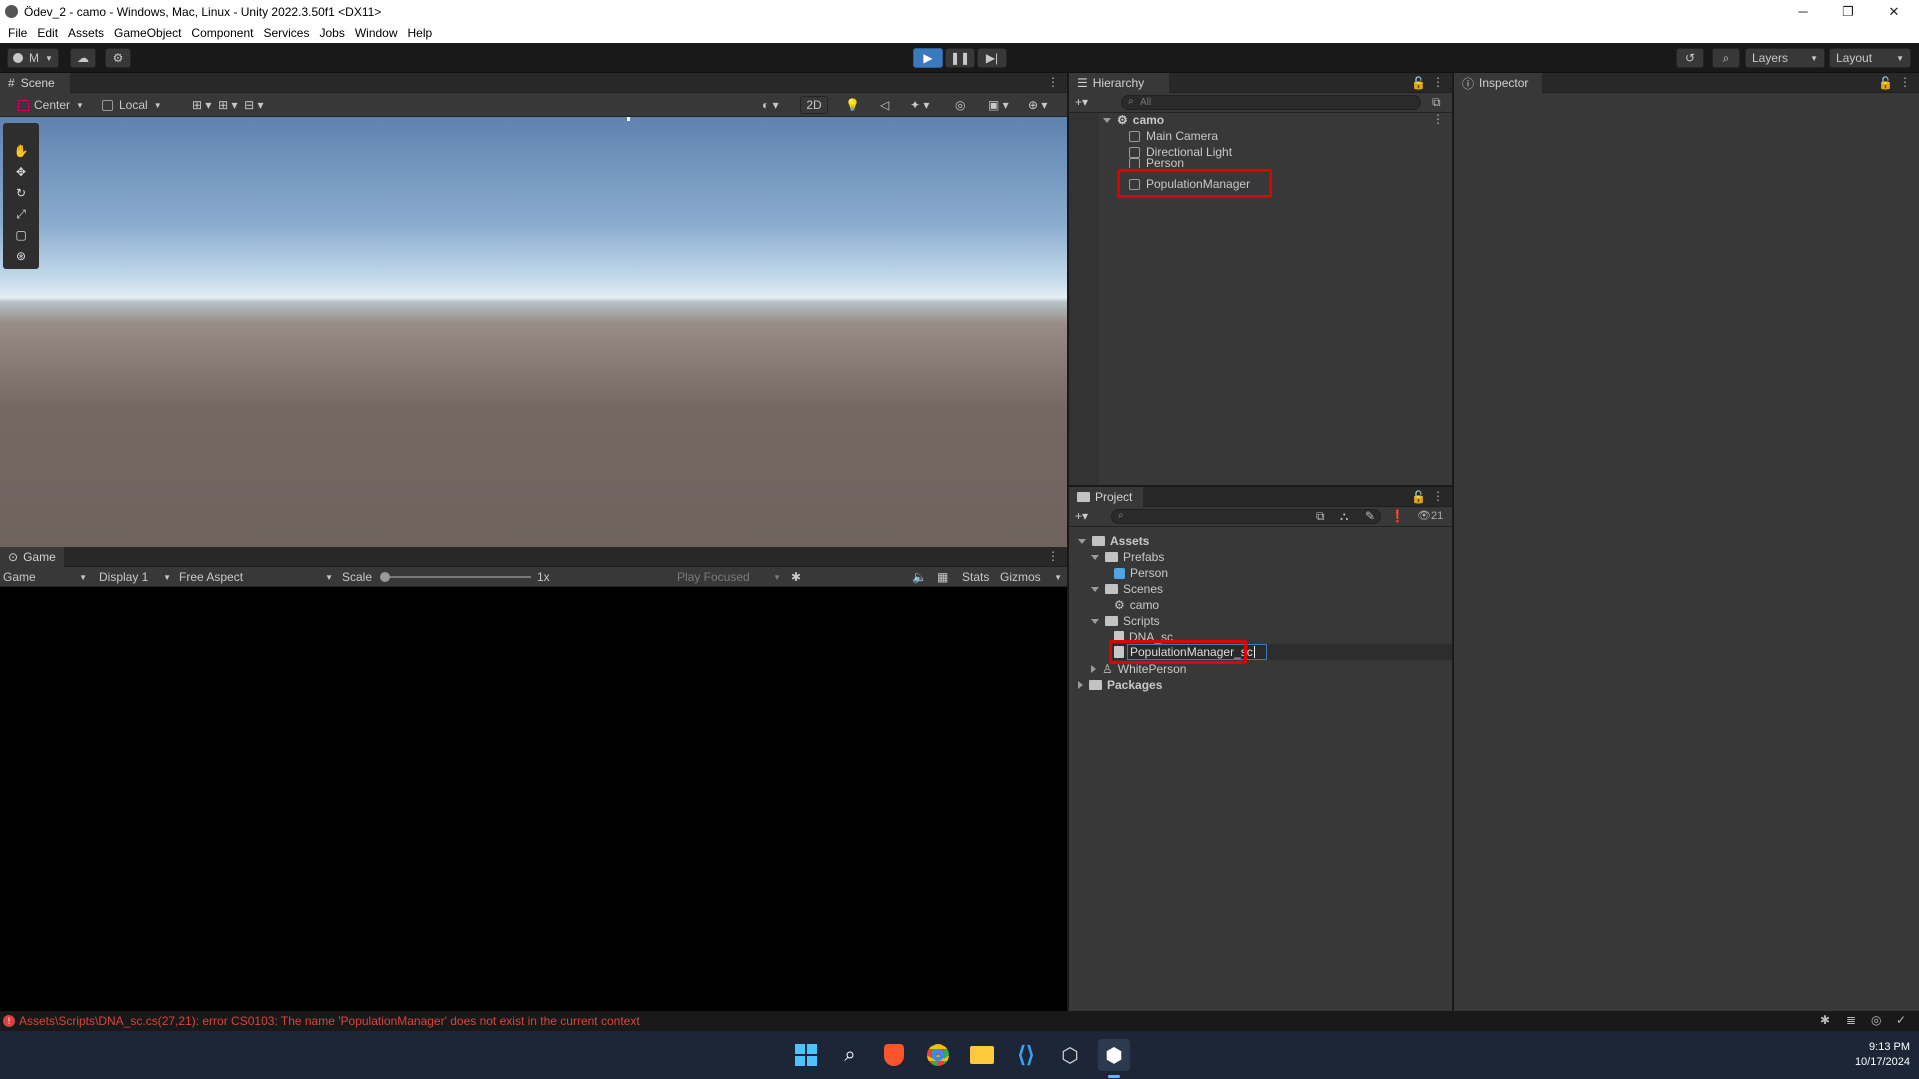 This screenshot has width=1919, height=1079. I want to click on scale-slider-handle, so click(385, 577).